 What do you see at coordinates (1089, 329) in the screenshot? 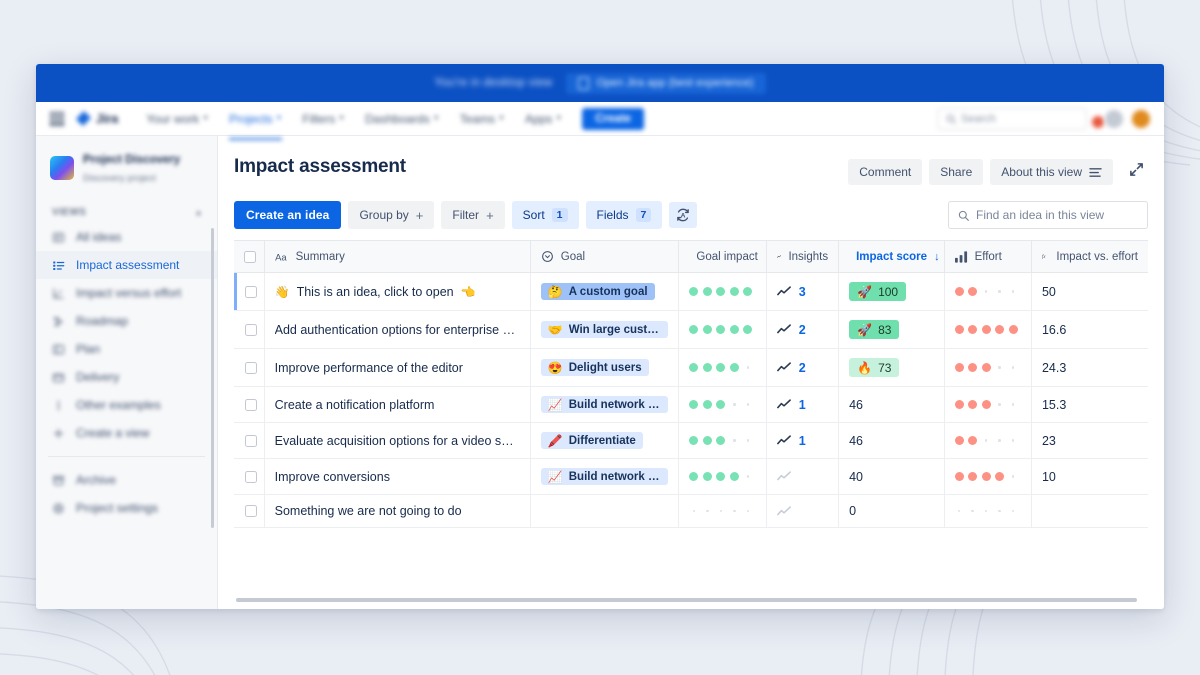
I see `cell-impact-vs-effort: 16.6` at bounding box center [1089, 329].